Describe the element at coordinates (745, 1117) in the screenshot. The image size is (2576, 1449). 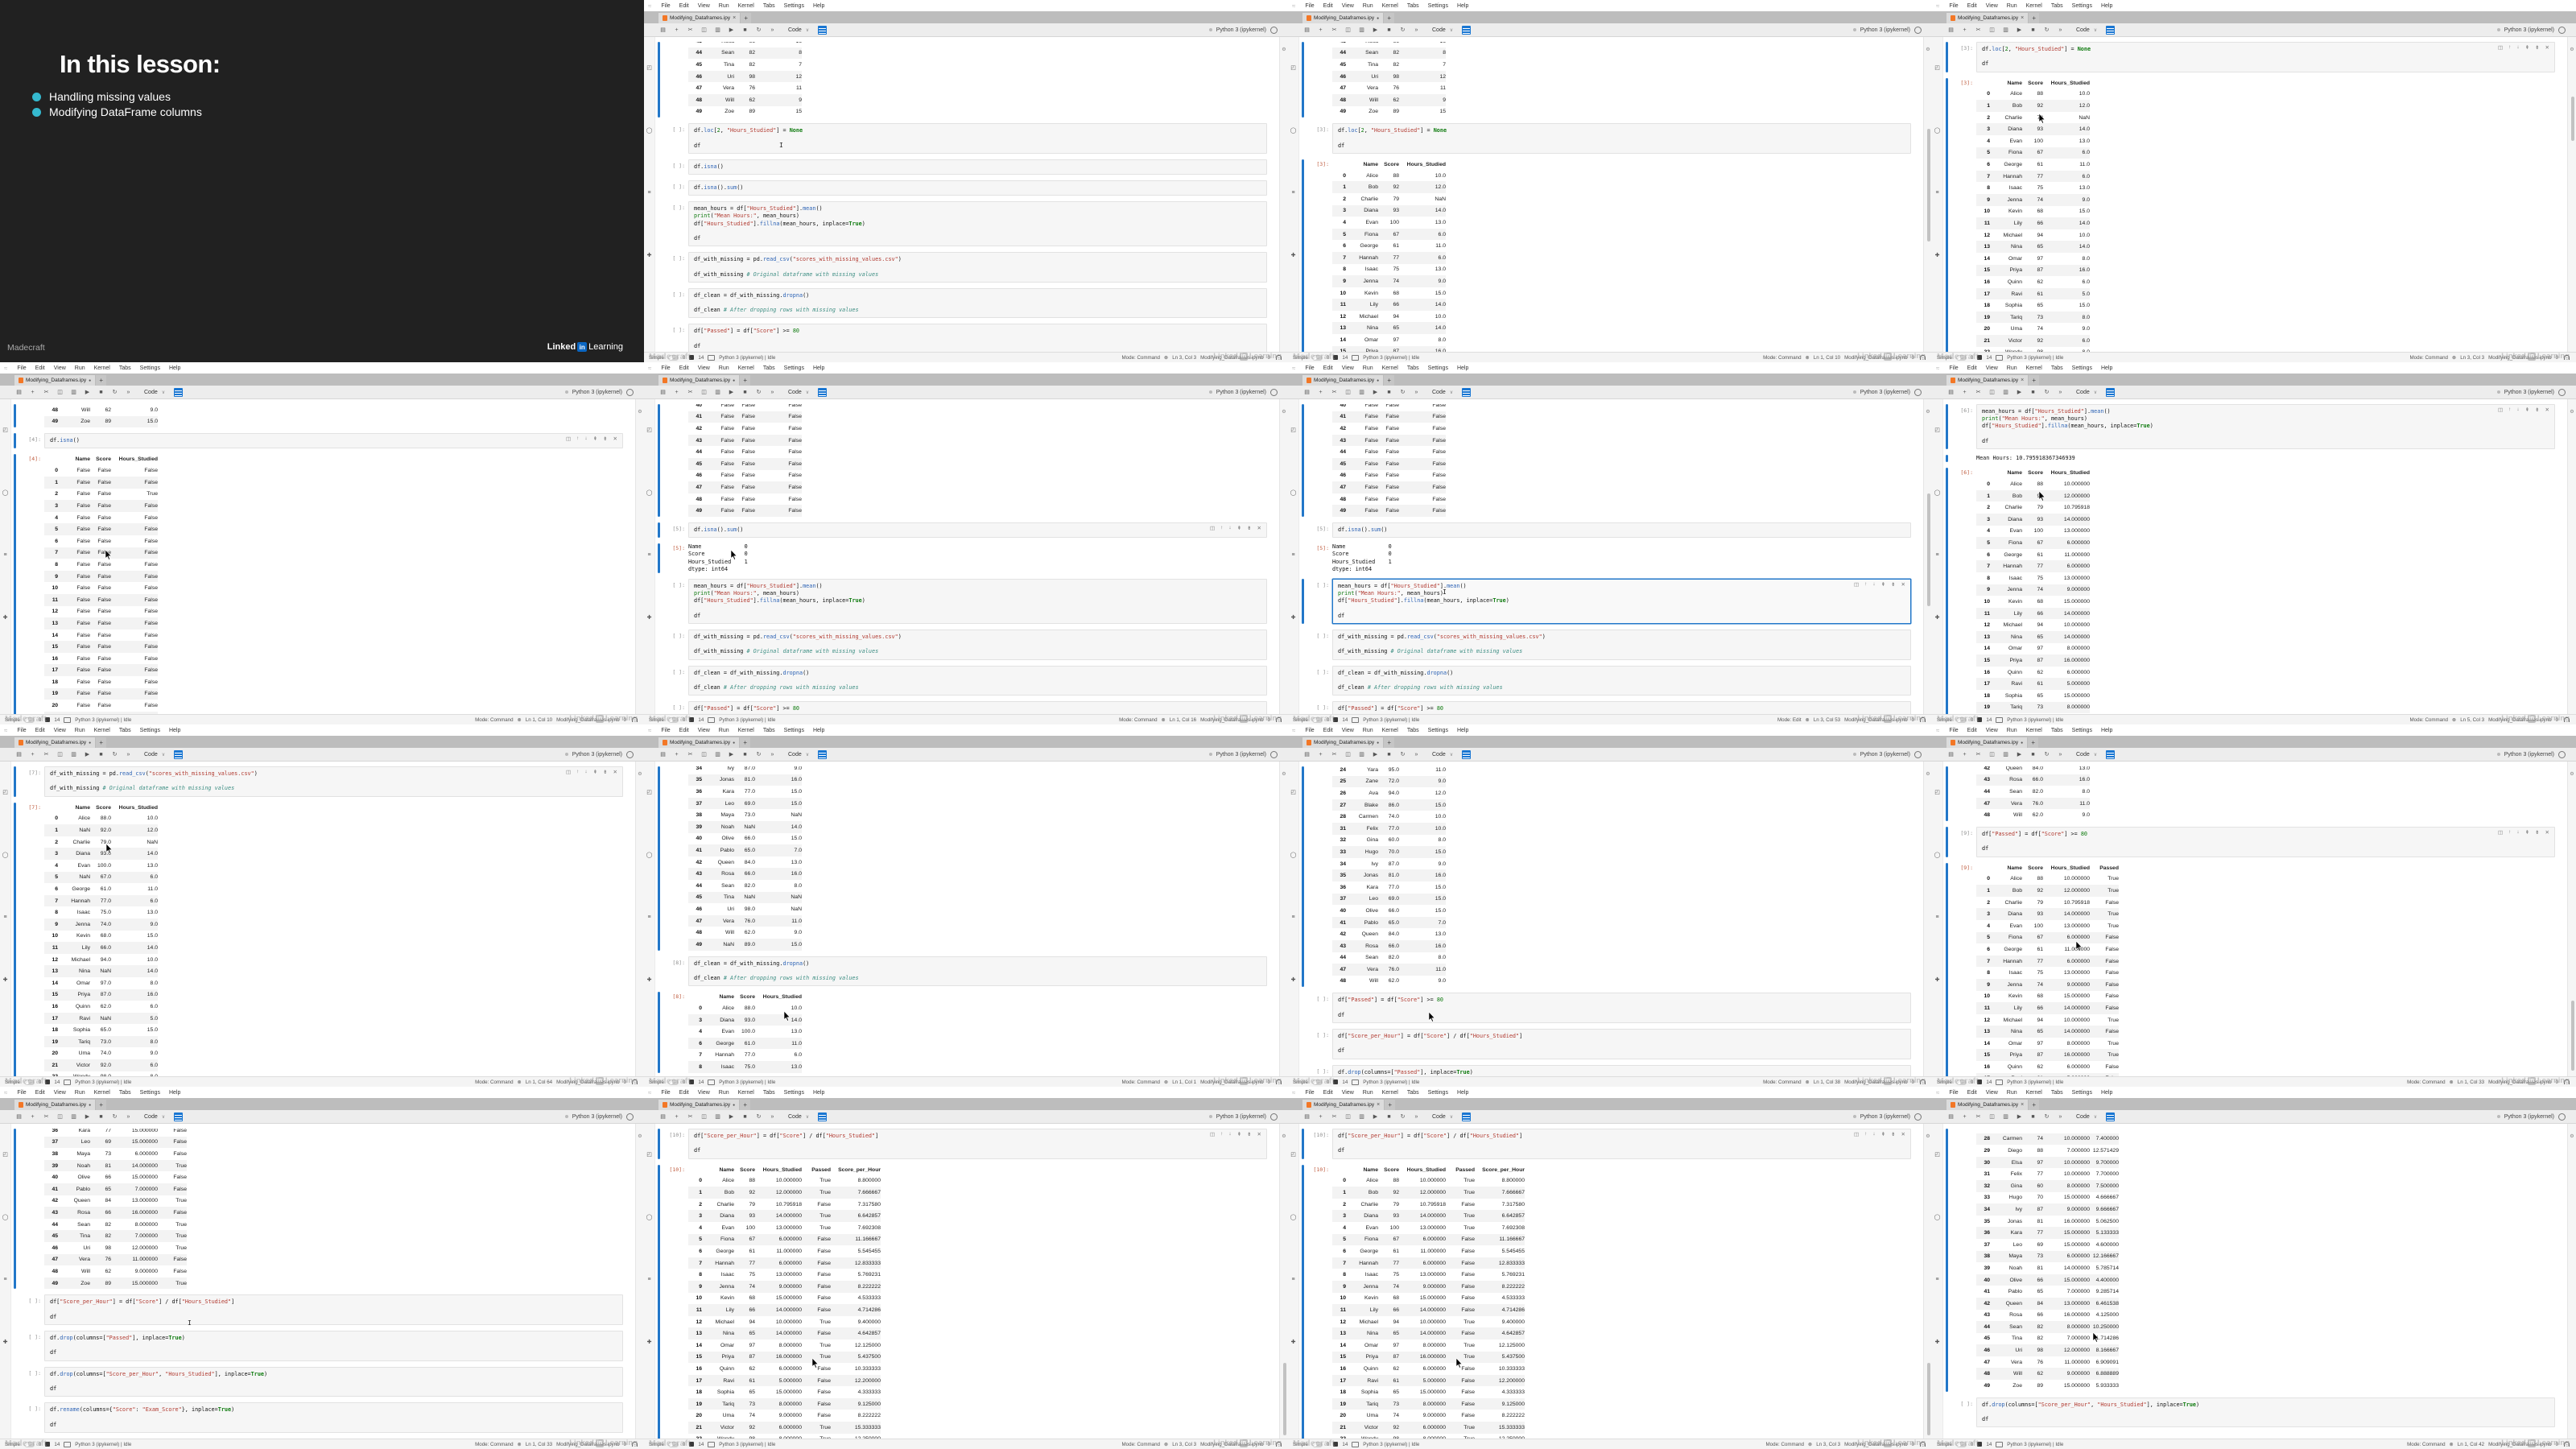
I see `stop-kernel-icon: ■` at that location.